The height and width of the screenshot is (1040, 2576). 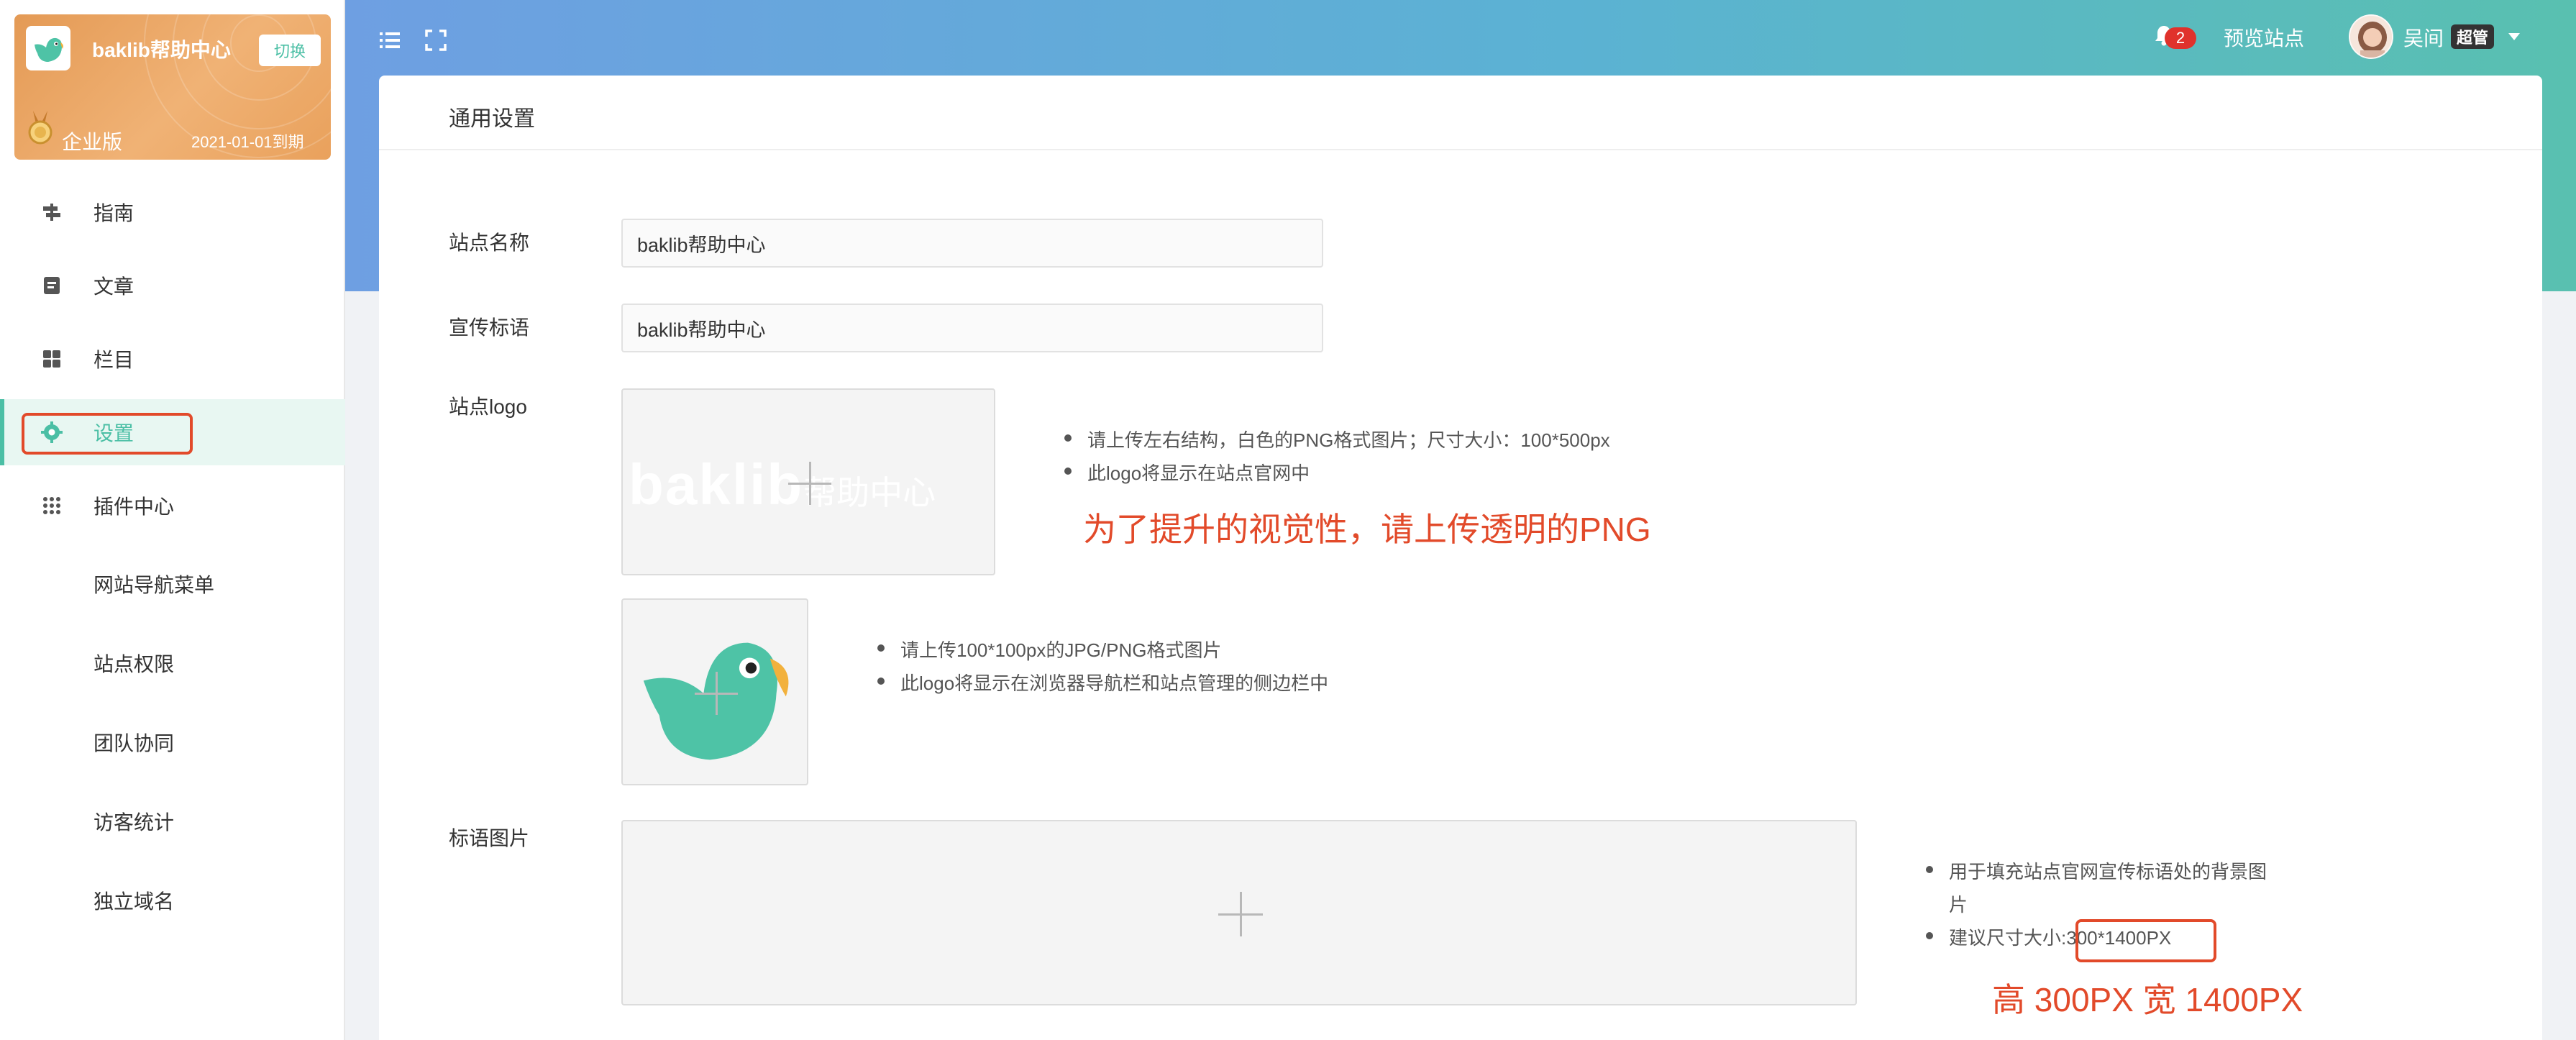 What do you see at coordinates (489, 838) in the screenshot?
I see `banner-label: 标语图片` at bounding box center [489, 838].